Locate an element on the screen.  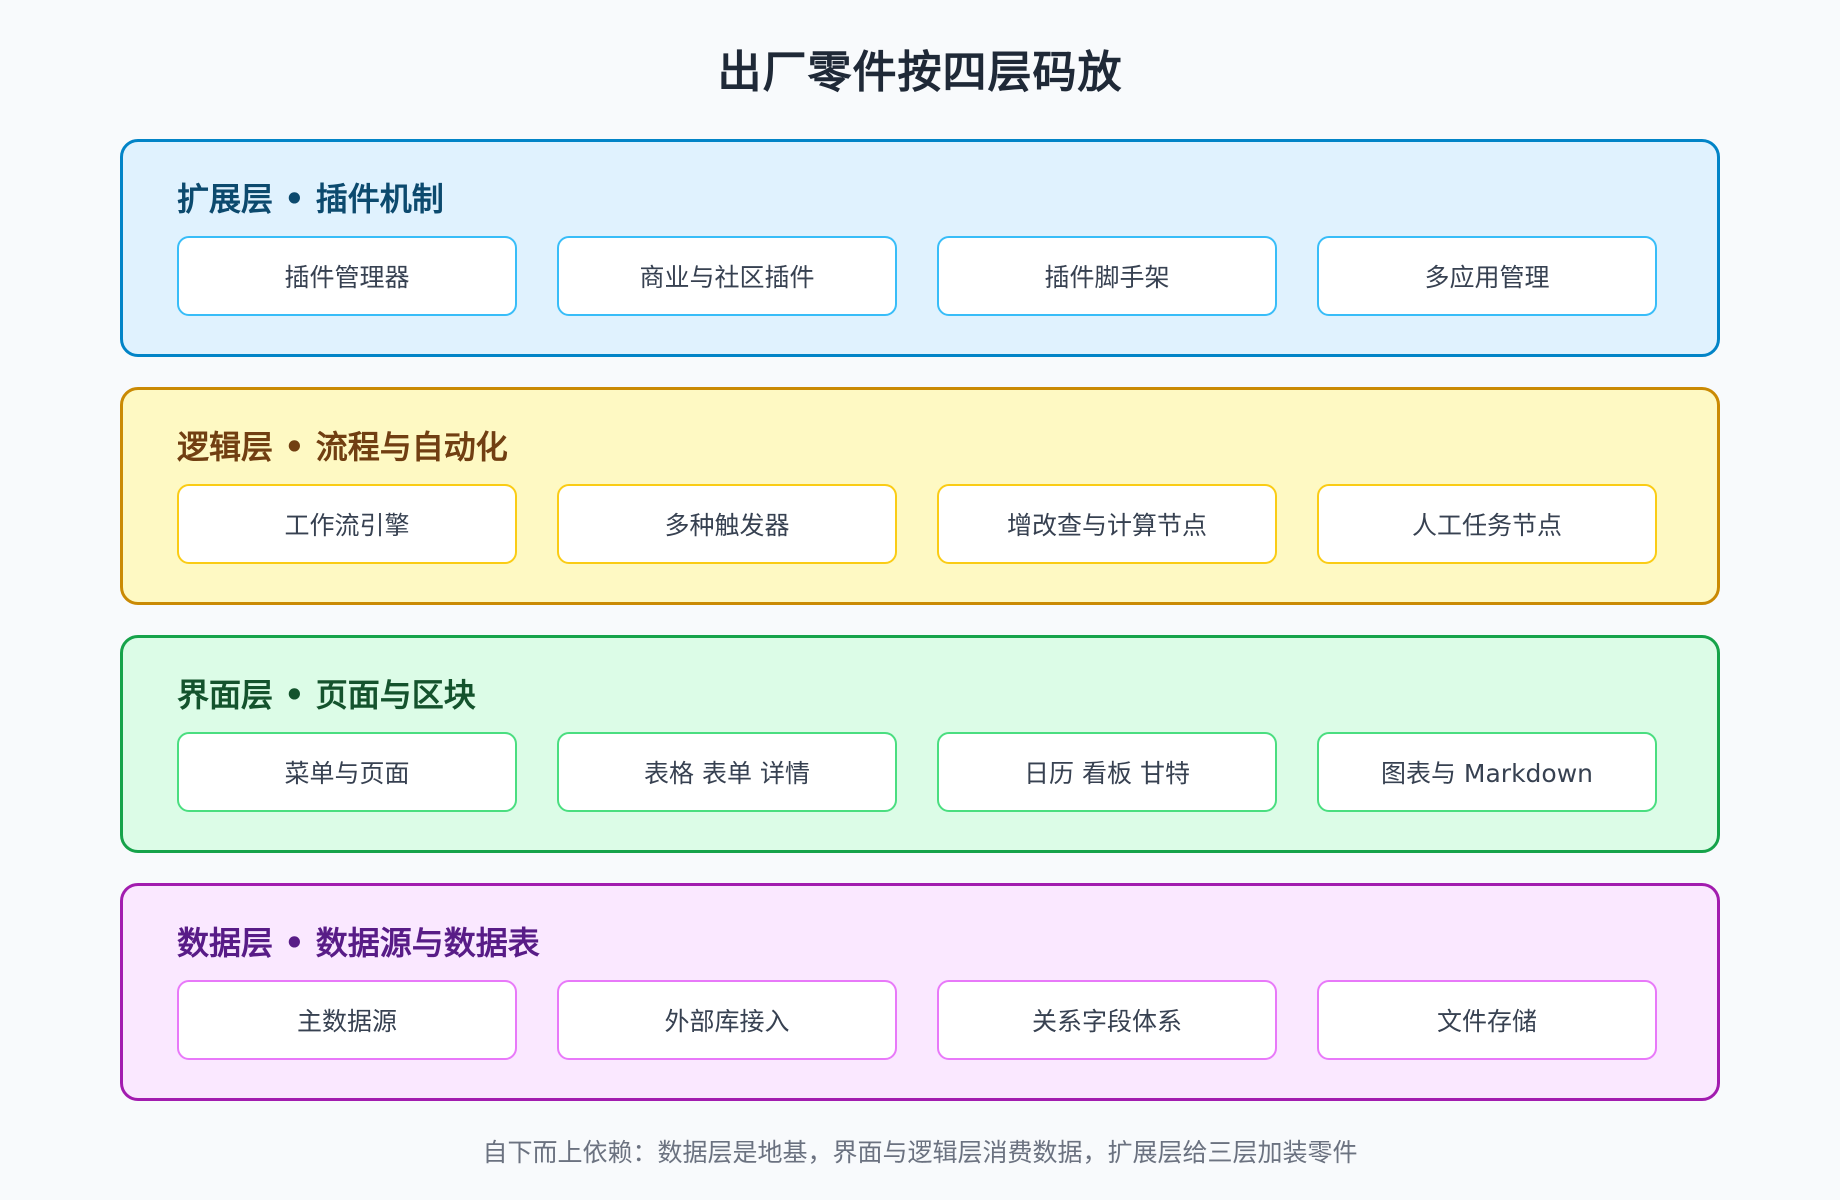
component-card: 商业与社区插件 is located at coordinates (727, 276).